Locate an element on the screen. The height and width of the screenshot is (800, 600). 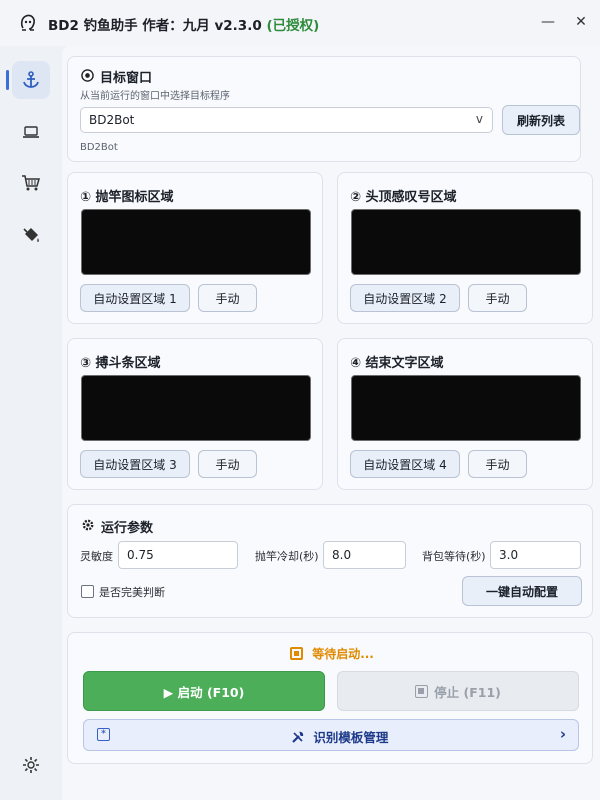
region-title: ② 头顶感叹号区域 is located at coordinates (403, 197).